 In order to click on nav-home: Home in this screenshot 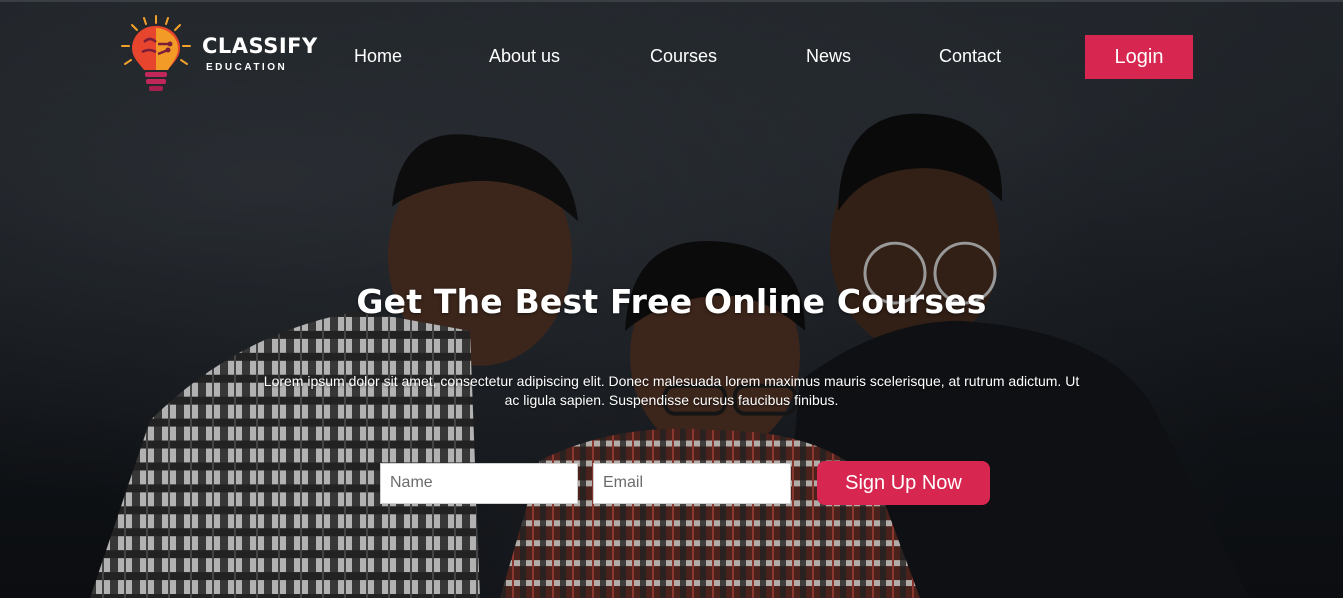, I will do `click(378, 56)`.